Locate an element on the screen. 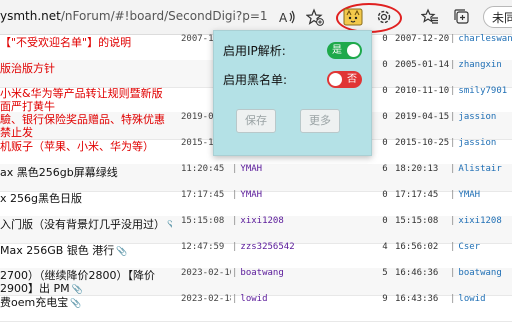 This screenshot has height=322, width=512. toggle-knob is located at coordinates (353, 50).